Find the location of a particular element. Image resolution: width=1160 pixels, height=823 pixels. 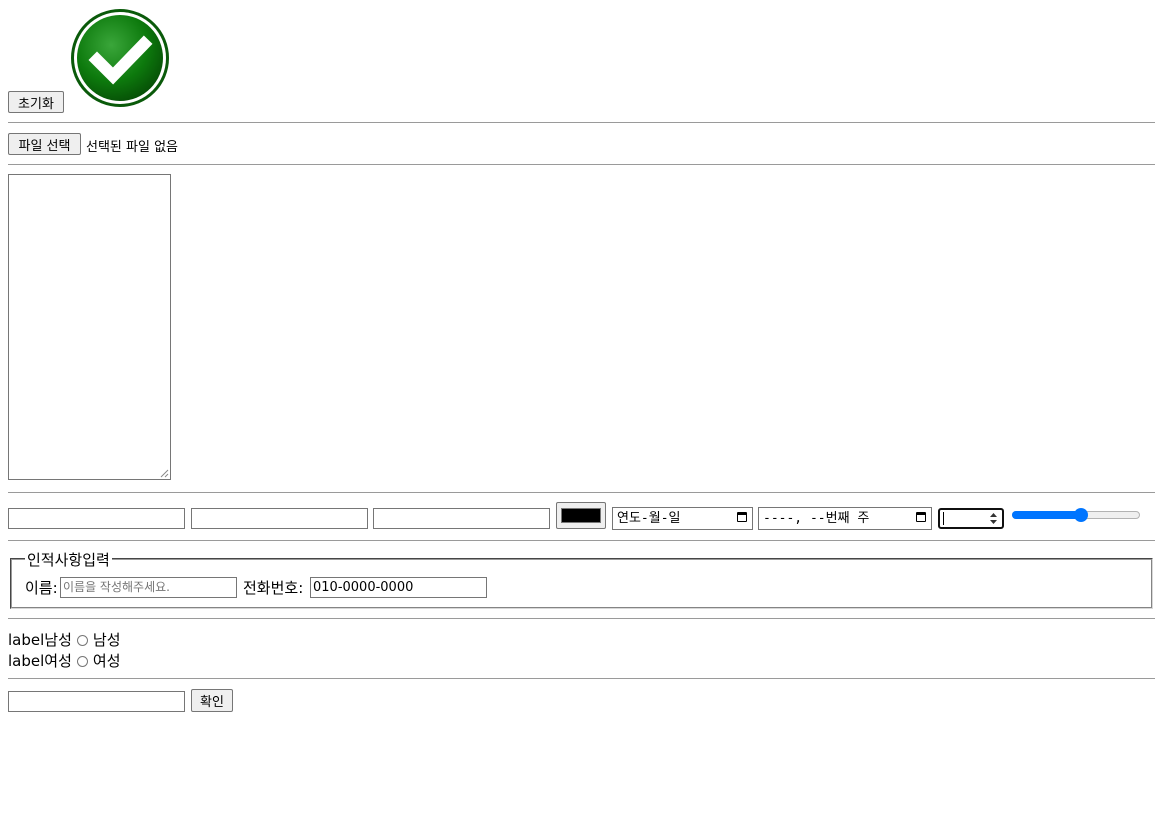

name-input: 이름을 작성해주세요. is located at coordinates (148, 587).